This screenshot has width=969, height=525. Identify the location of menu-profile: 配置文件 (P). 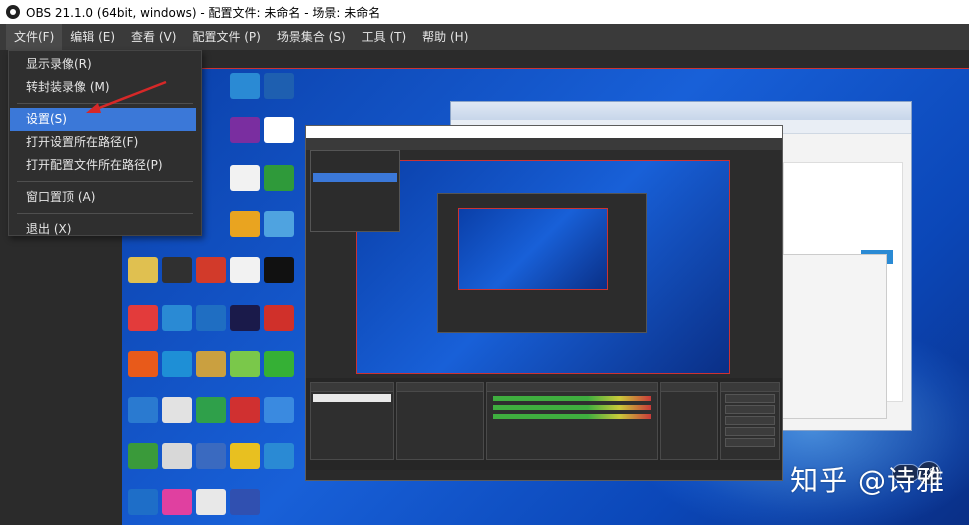
(226, 37).